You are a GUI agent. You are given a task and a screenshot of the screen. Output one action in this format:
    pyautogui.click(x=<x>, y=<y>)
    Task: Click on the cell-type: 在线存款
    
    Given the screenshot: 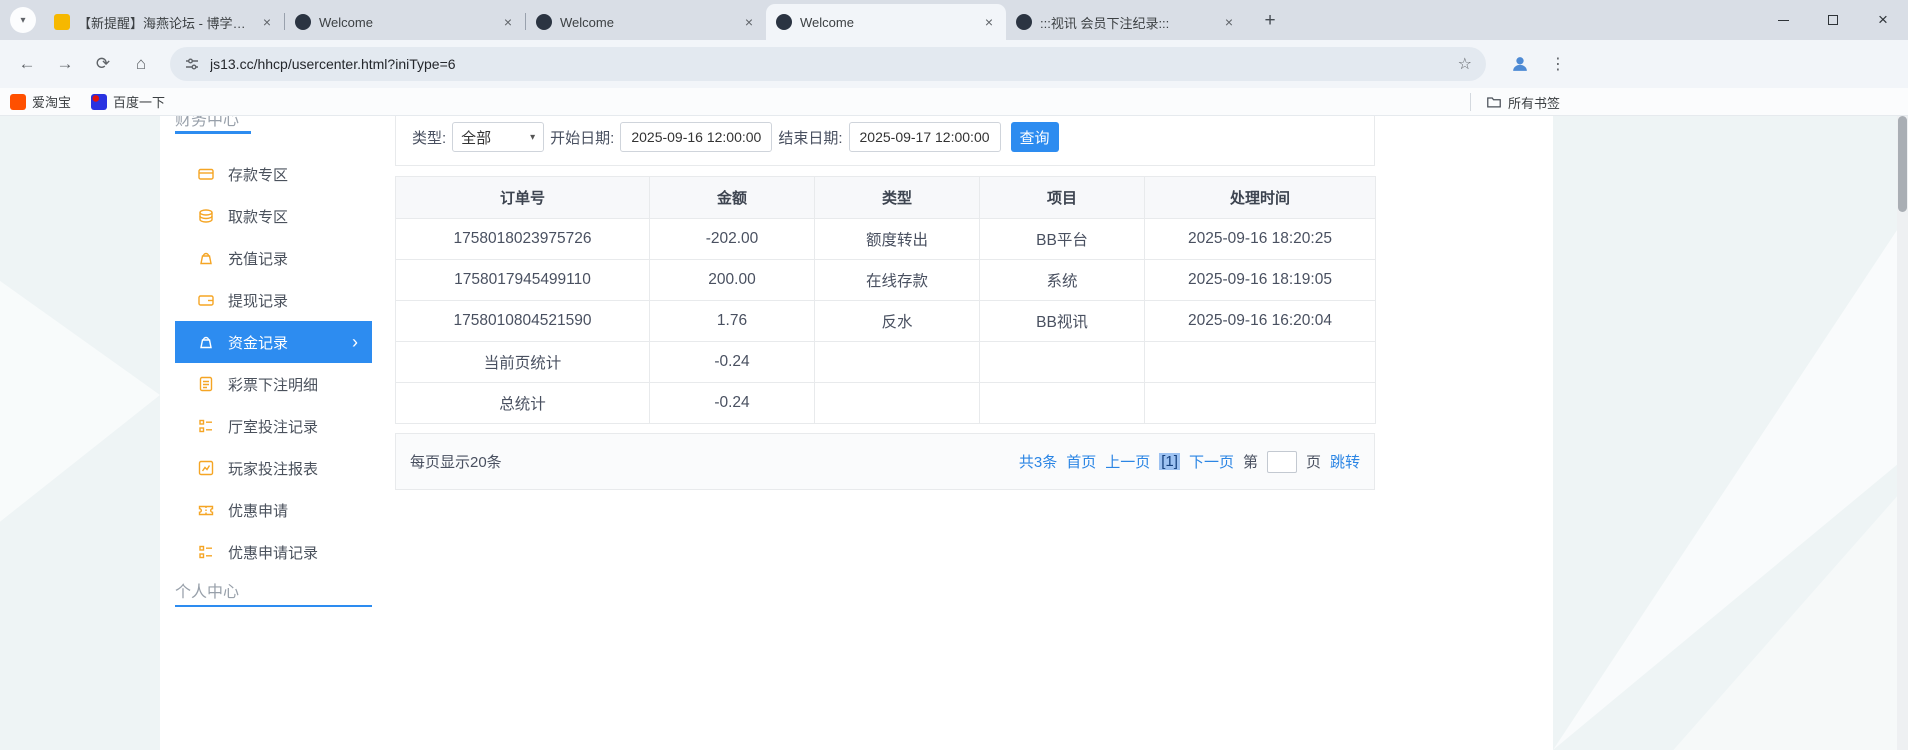 What is the action you would take?
    pyautogui.click(x=897, y=280)
    